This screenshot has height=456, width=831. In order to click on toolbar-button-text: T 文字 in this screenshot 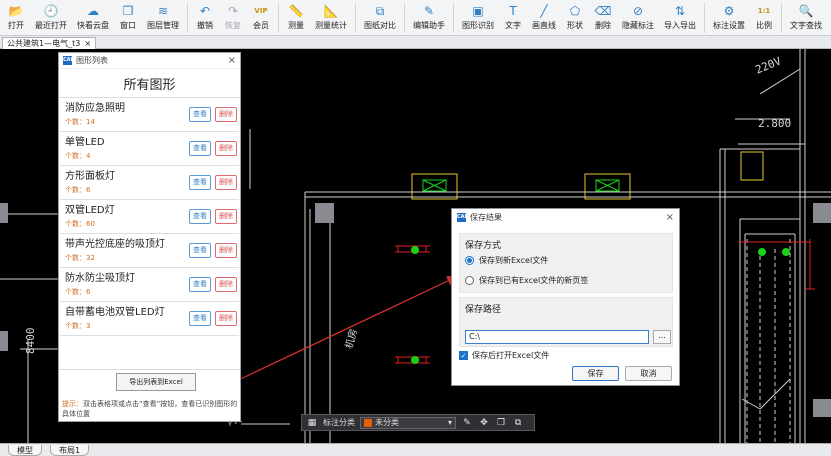, I will do `click(513, 18)`.